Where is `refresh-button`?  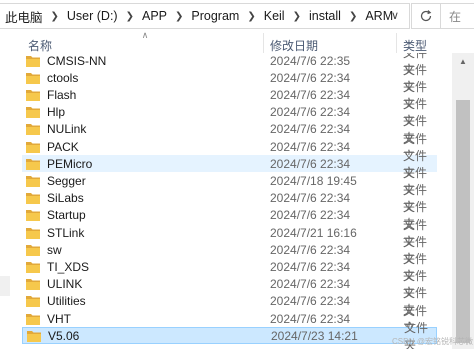
refresh-button is located at coordinates (426, 16).